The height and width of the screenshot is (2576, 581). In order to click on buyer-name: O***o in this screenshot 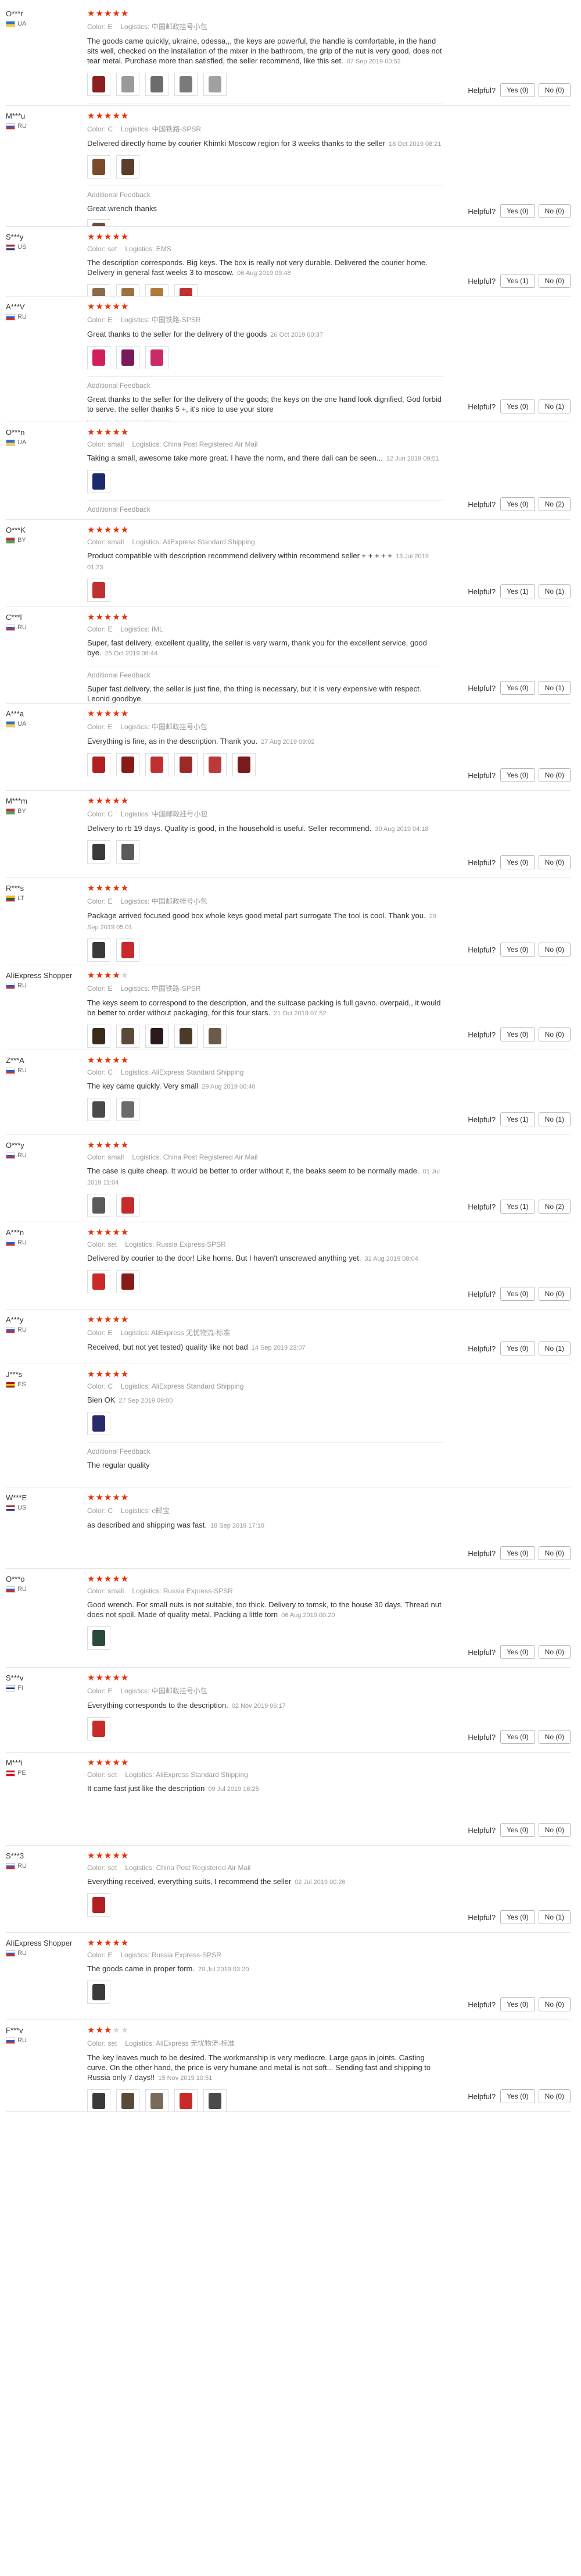, I will do `click(46, 1579)`.